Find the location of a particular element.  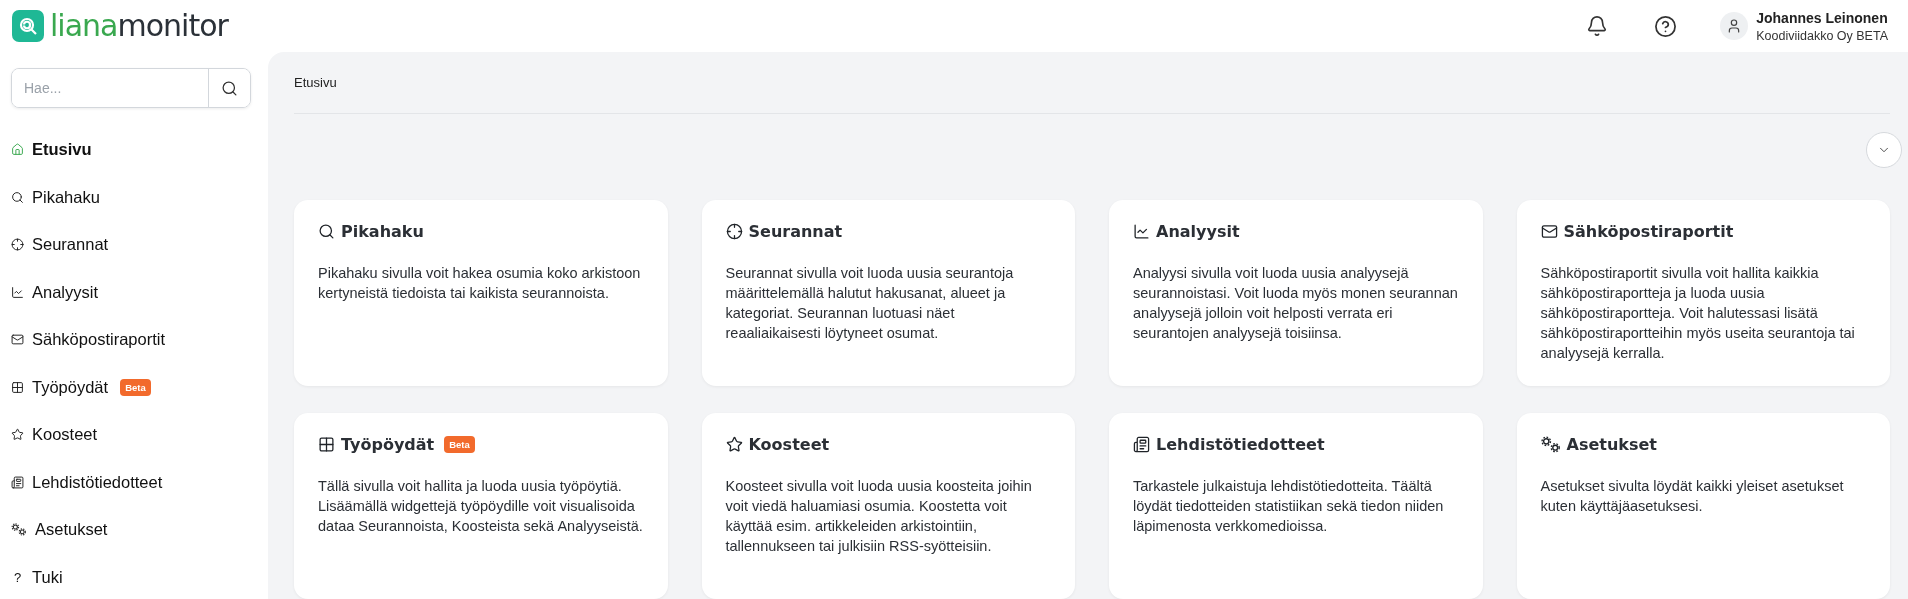

search-button is located at coordinates (229, 88).